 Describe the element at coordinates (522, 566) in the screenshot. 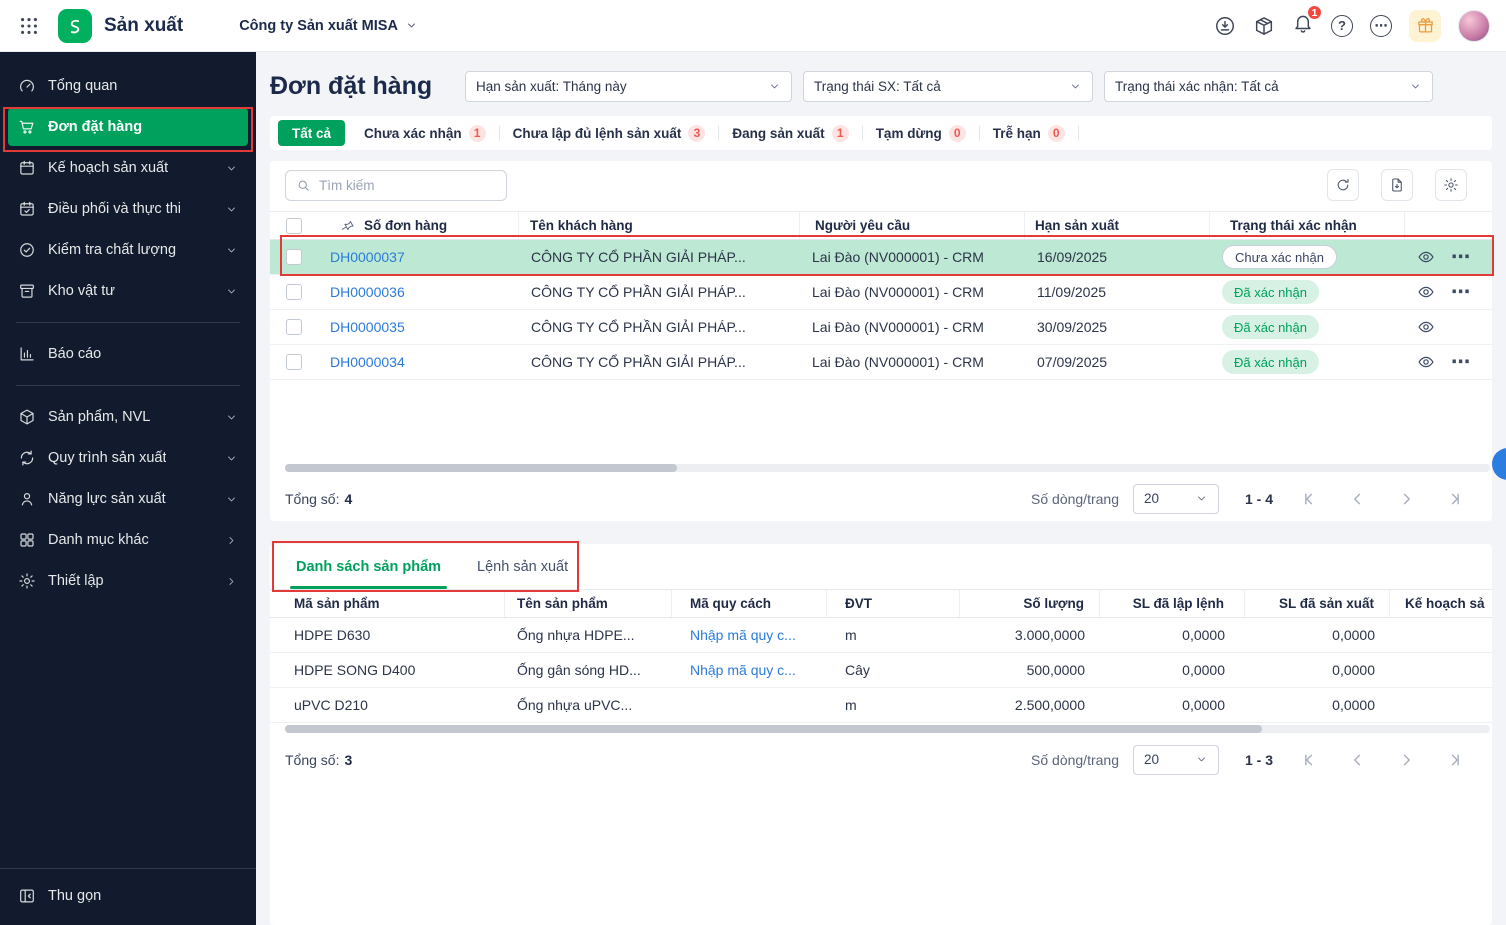

I see `tab-production-orders: Lệnh sản xuất` at that location.